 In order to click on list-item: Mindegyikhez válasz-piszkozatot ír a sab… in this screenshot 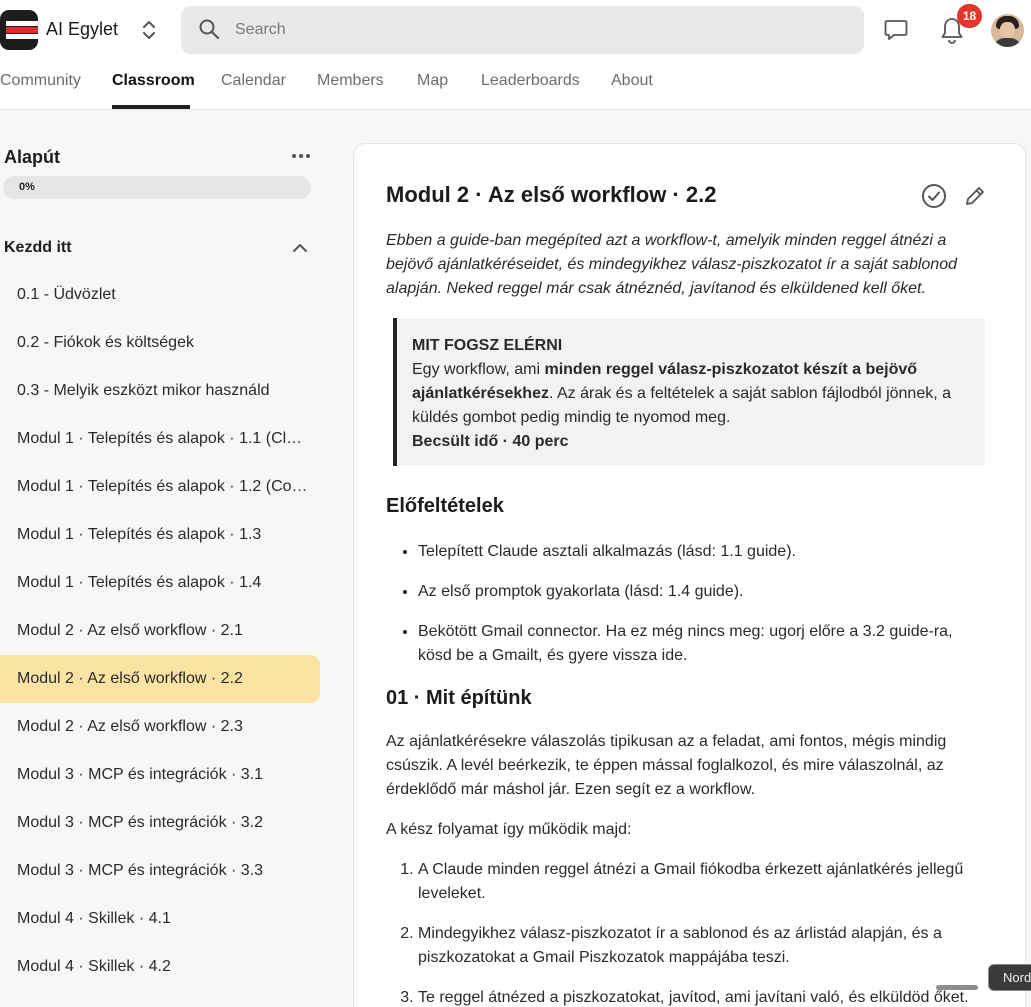, I will do `click(703, 946)`.